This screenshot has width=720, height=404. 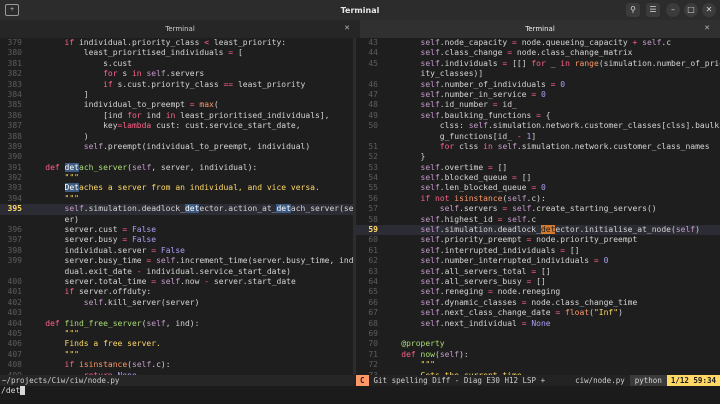 What do you see at coordinates (538, 95) in the screenshot?
I see `code-line: 47 self.number_in_service = 0` at bounding box center [538, 95].